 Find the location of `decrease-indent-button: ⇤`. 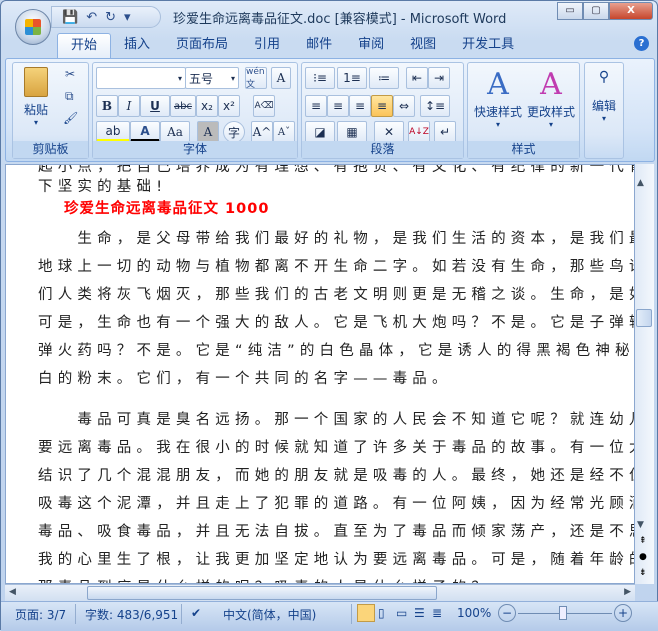

decrease-indent-button: ⇤ is located at coordinates (417, 78).